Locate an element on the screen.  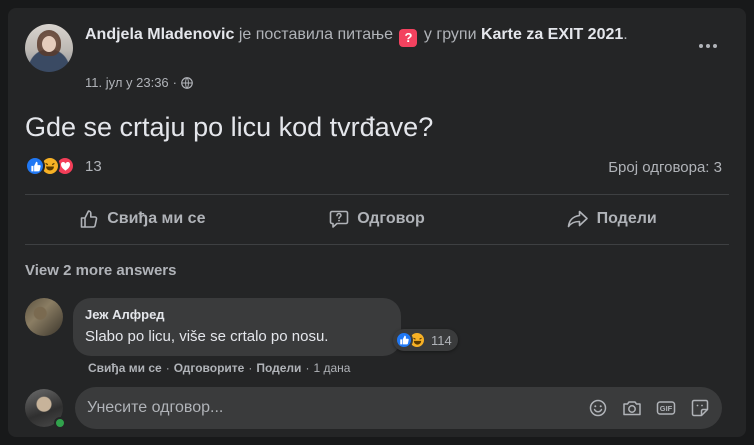
like-label: Свиђа ми се is located at coordinates (156, 218).